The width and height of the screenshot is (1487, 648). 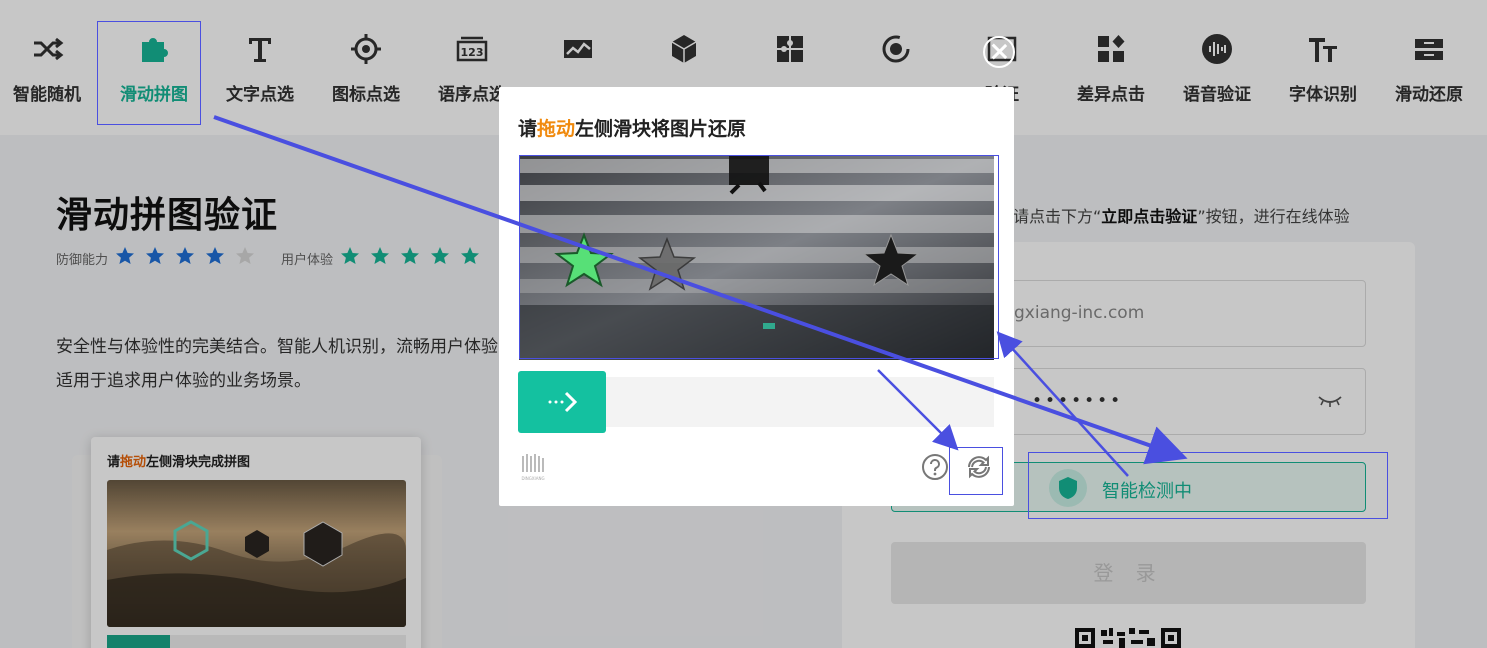 I want to click on arrow-right-icon, so click(x=562, y=402).